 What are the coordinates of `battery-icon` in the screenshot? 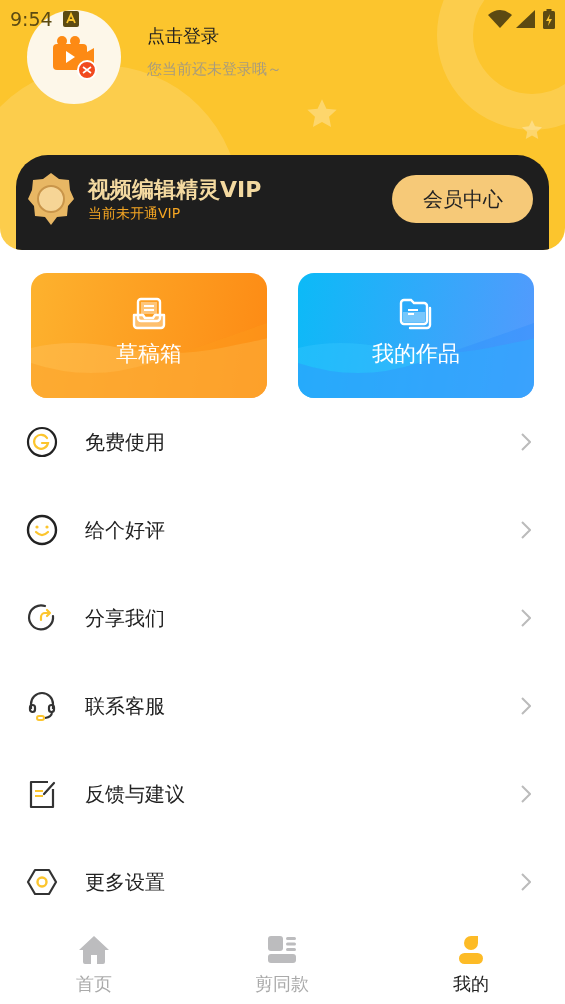 It's located at (549, 19).